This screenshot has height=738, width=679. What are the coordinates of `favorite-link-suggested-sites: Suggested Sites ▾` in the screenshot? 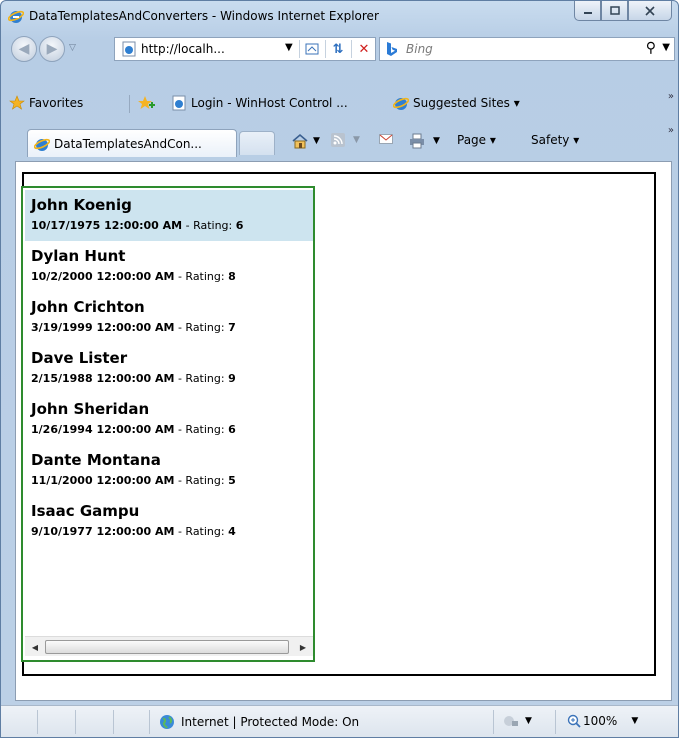 It's located at (456, 103).